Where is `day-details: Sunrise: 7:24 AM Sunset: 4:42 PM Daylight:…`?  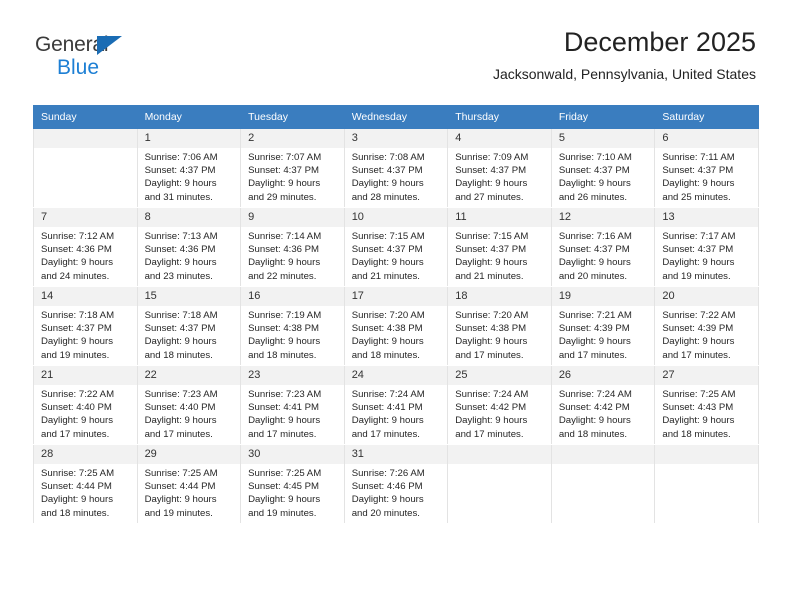 day-details: Sunrise: 7:24 AM Sunset: 4:42 PM Daylight:… is located at coordinates (603, 413).